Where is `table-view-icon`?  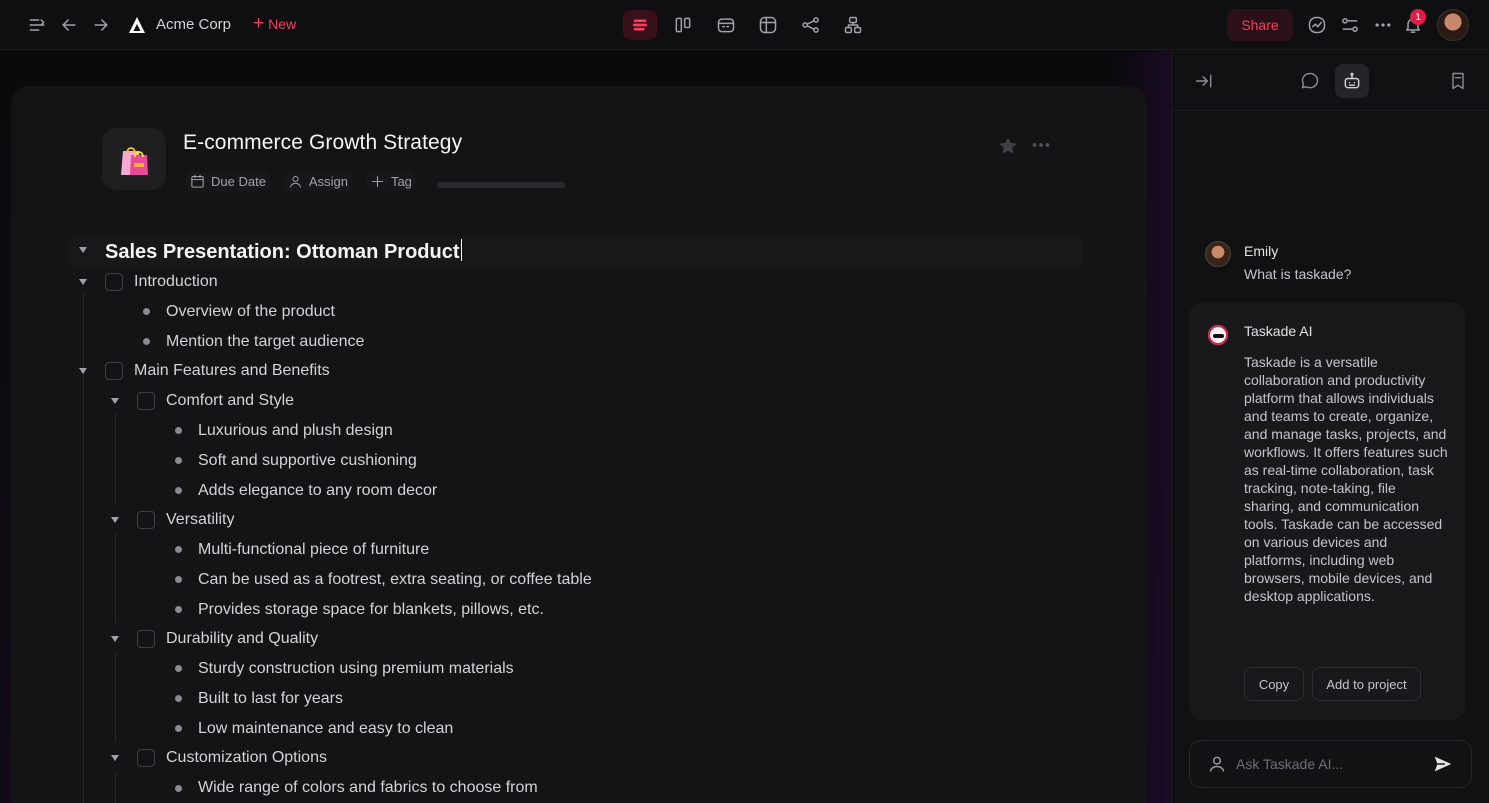
table-view-icon is located at coordinates (768, 25).